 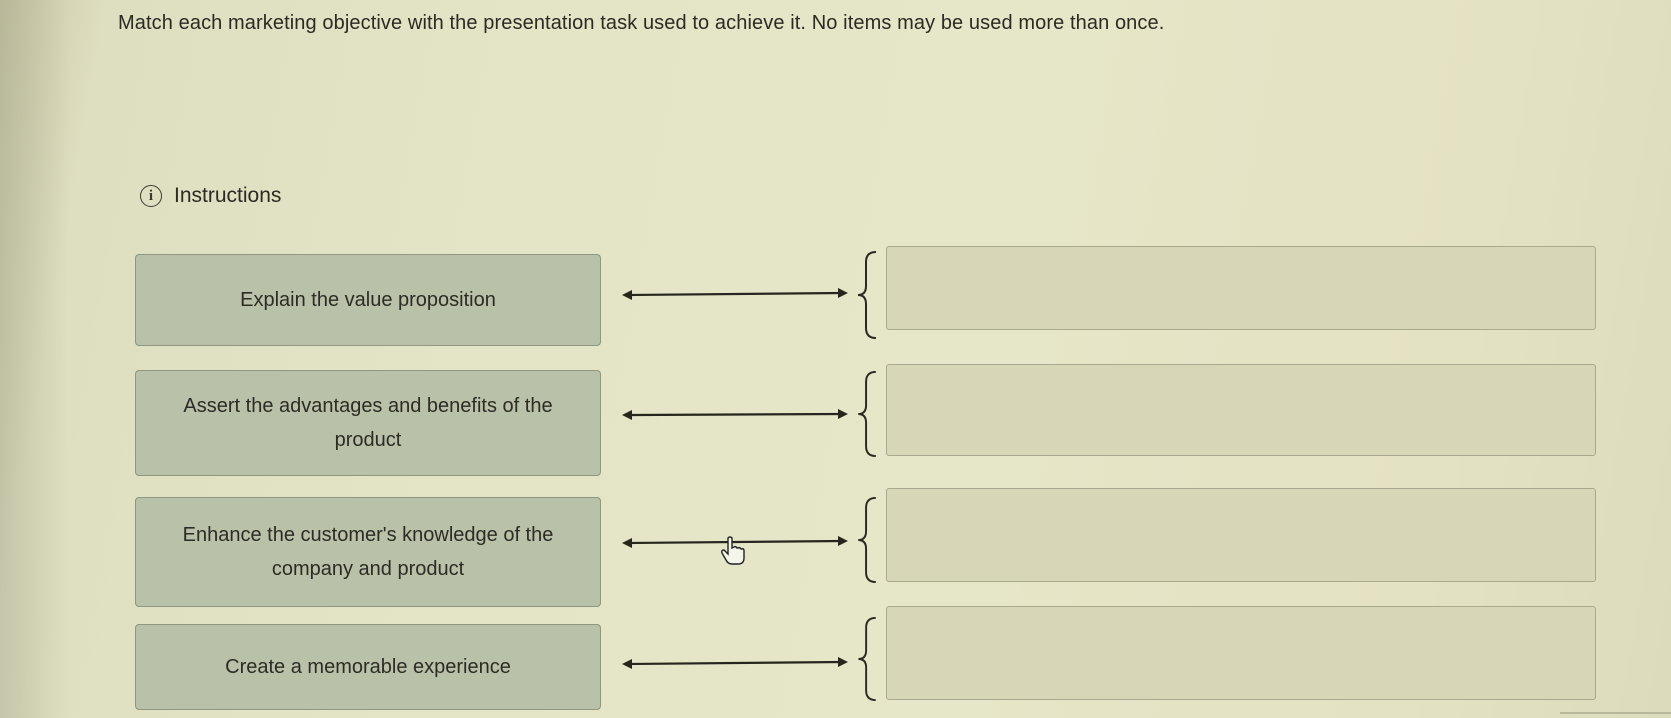 I want to click on hand-pointer-icon, so click(x=733, y=550).